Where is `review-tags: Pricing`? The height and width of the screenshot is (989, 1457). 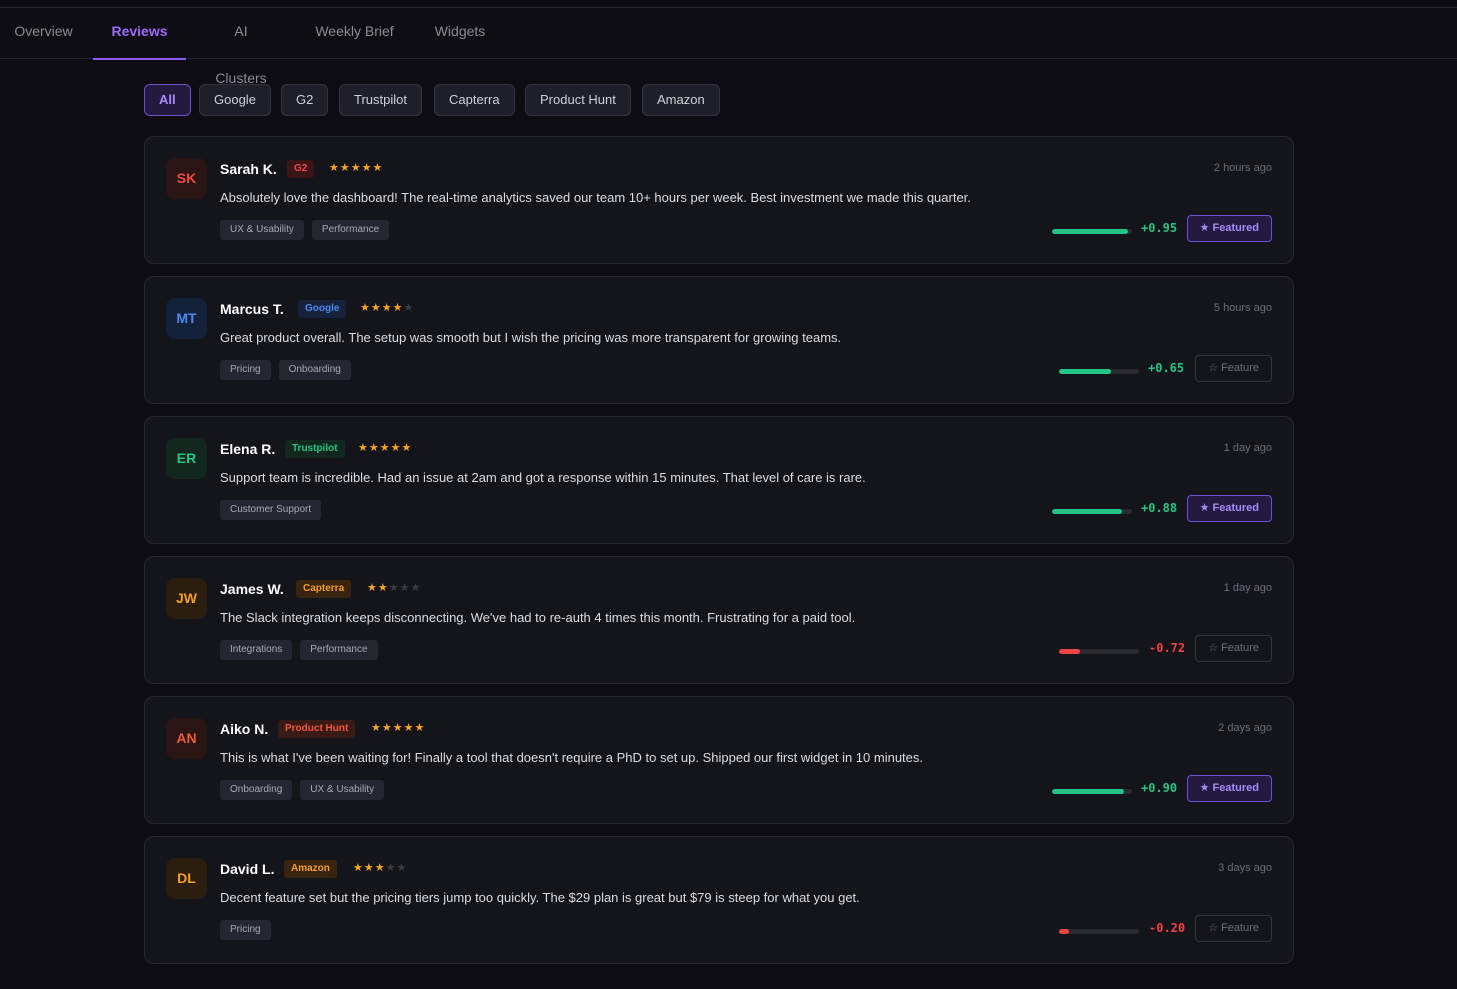 review-tags: Pricing is located at coordinates (249, 929).